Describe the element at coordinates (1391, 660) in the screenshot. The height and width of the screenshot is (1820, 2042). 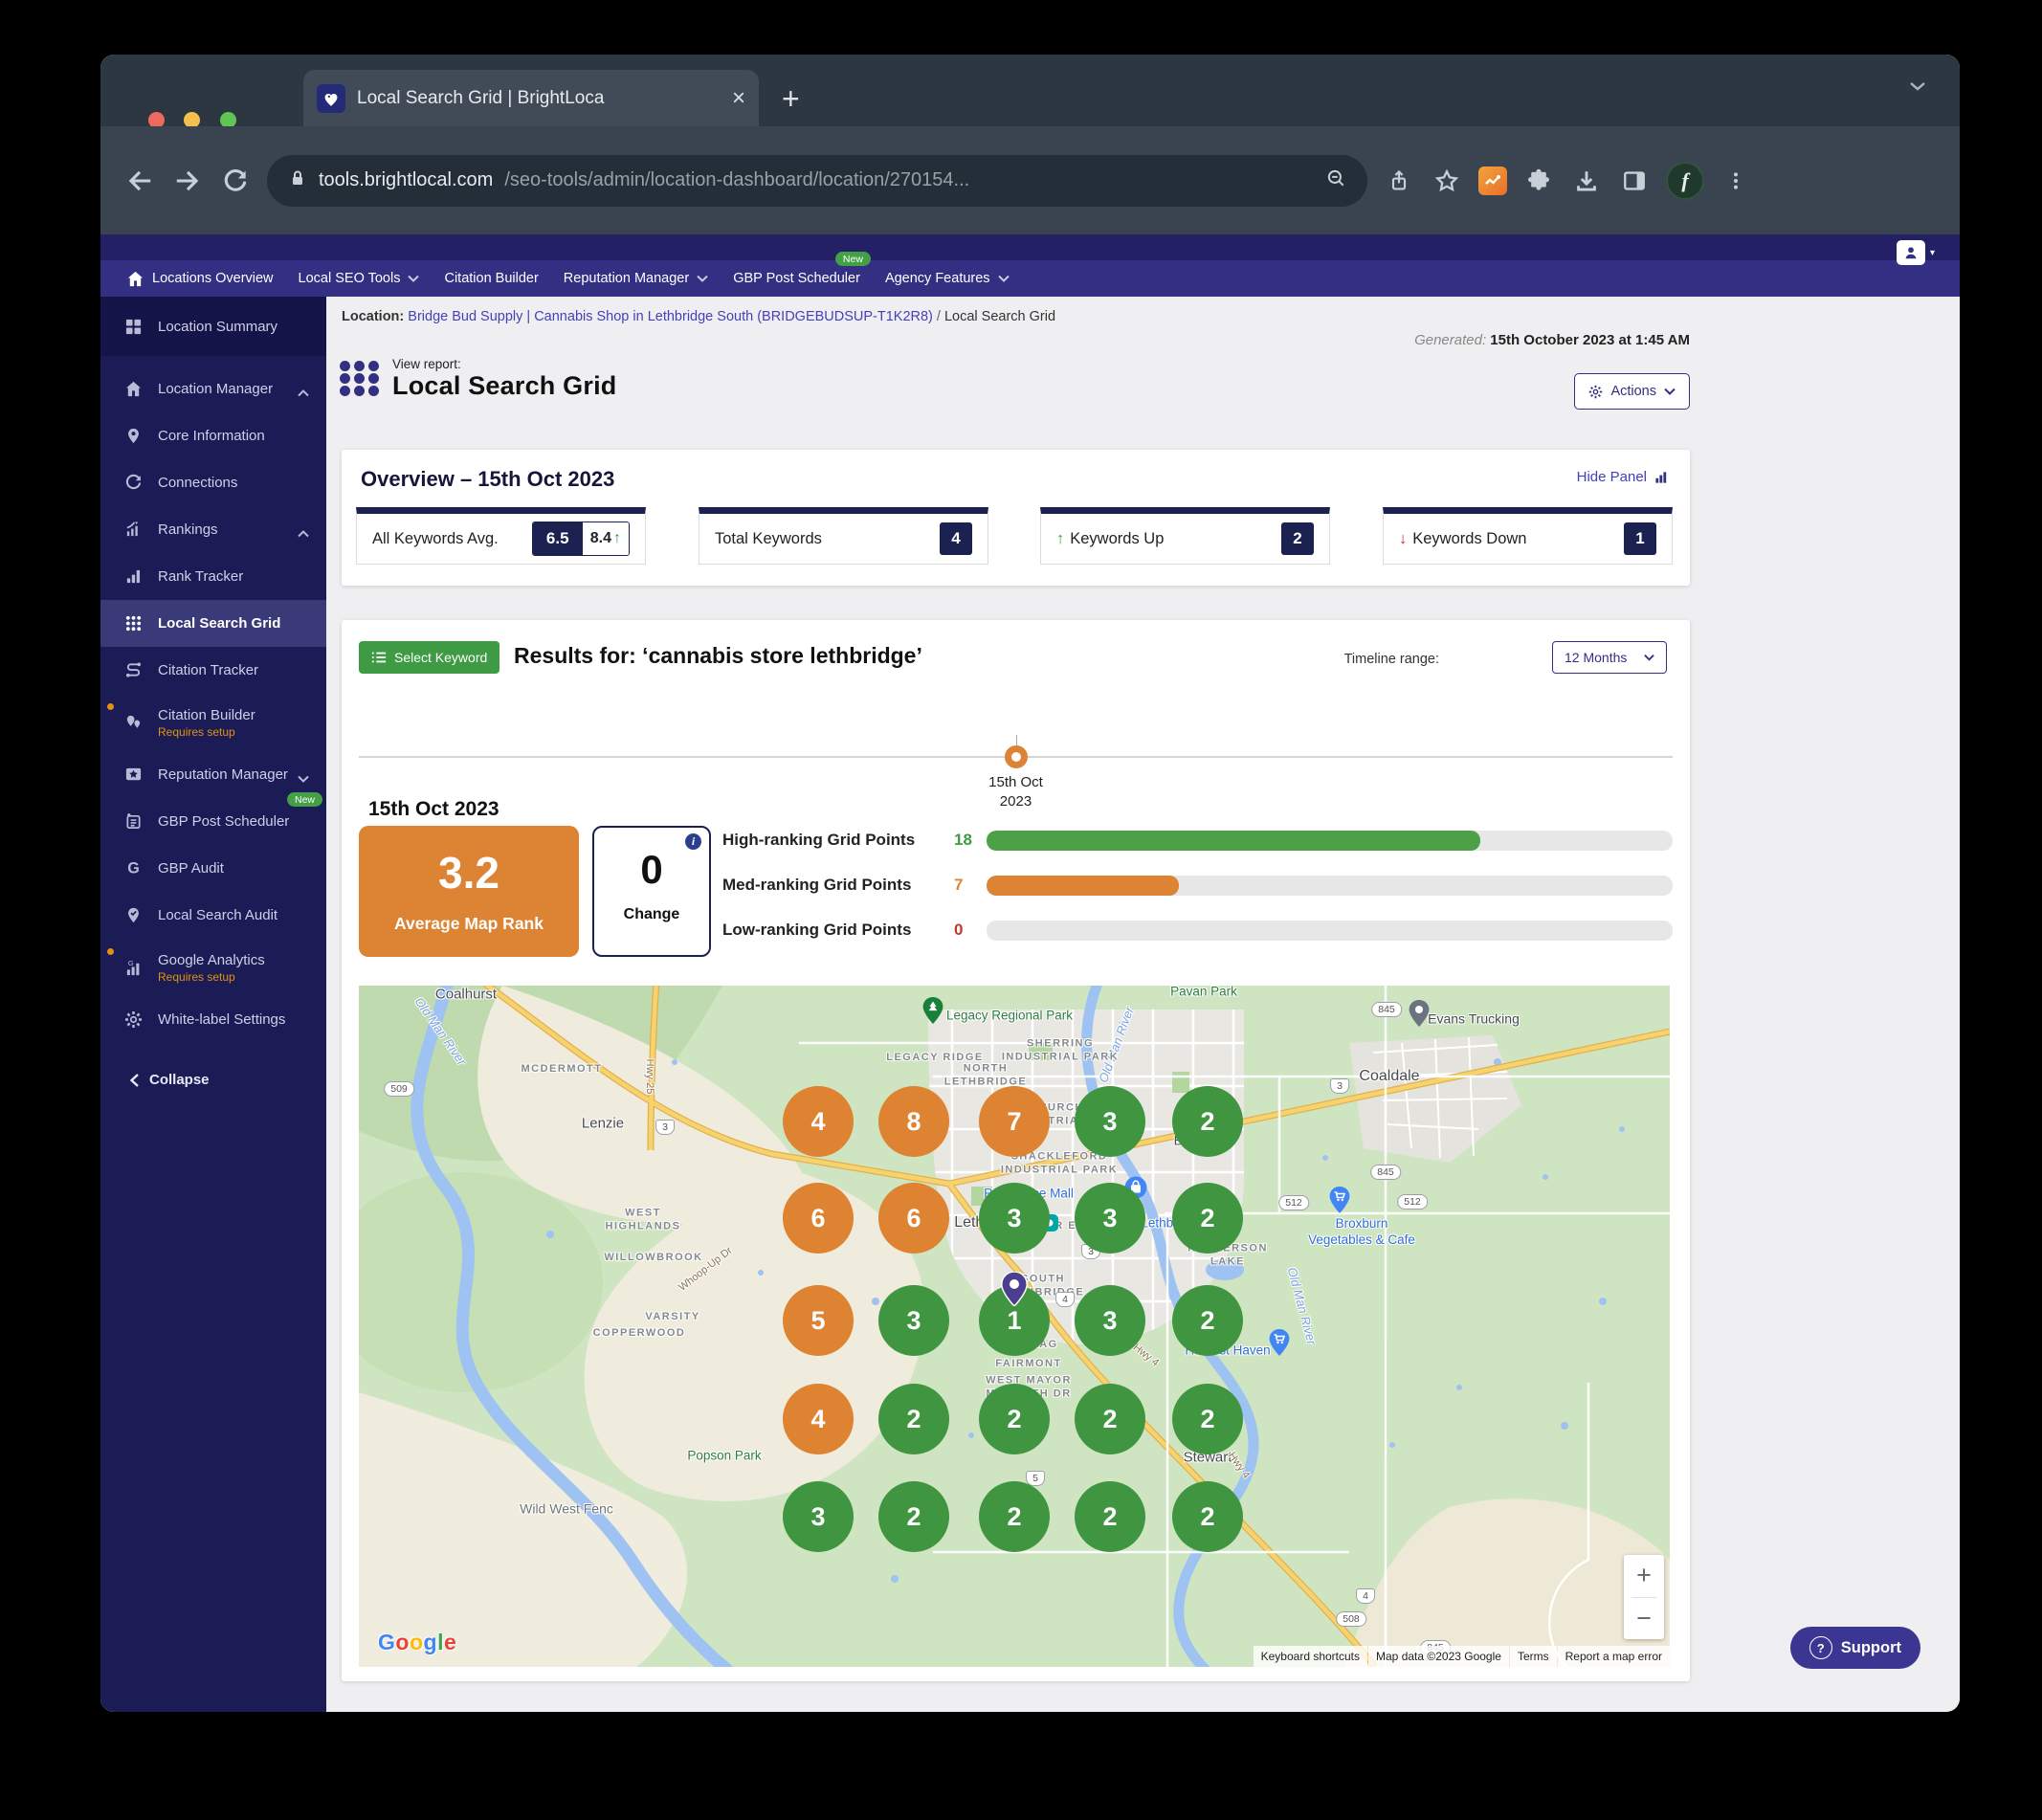
I see `timeline-range-label: Timeline range:` at that location.